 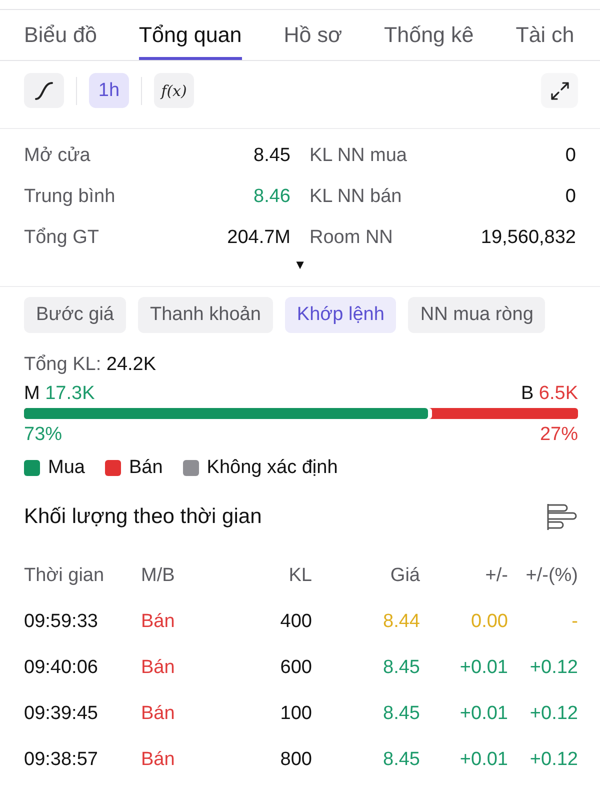 I want to click on stat-value: 8.46, so click(x=272, y=197).